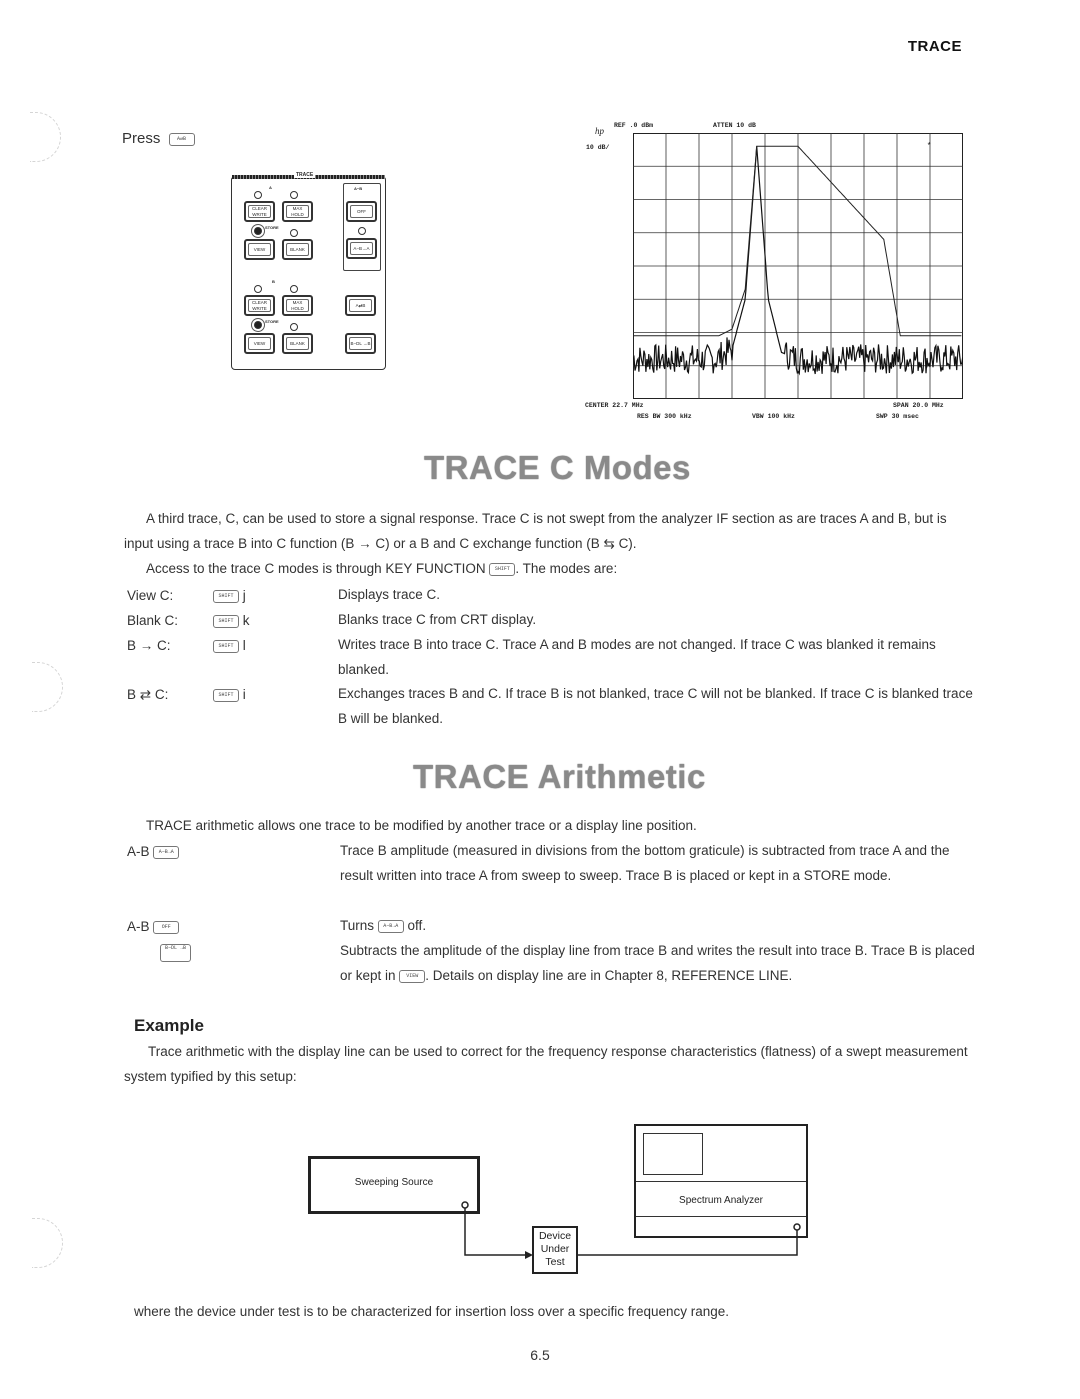 The height and width of the screenshot is (1399, 1080). What do you see at coordinates (229, 645) in the screenshot?
I see `mode-key: SHIFT l` at bounding box center [229, 645].